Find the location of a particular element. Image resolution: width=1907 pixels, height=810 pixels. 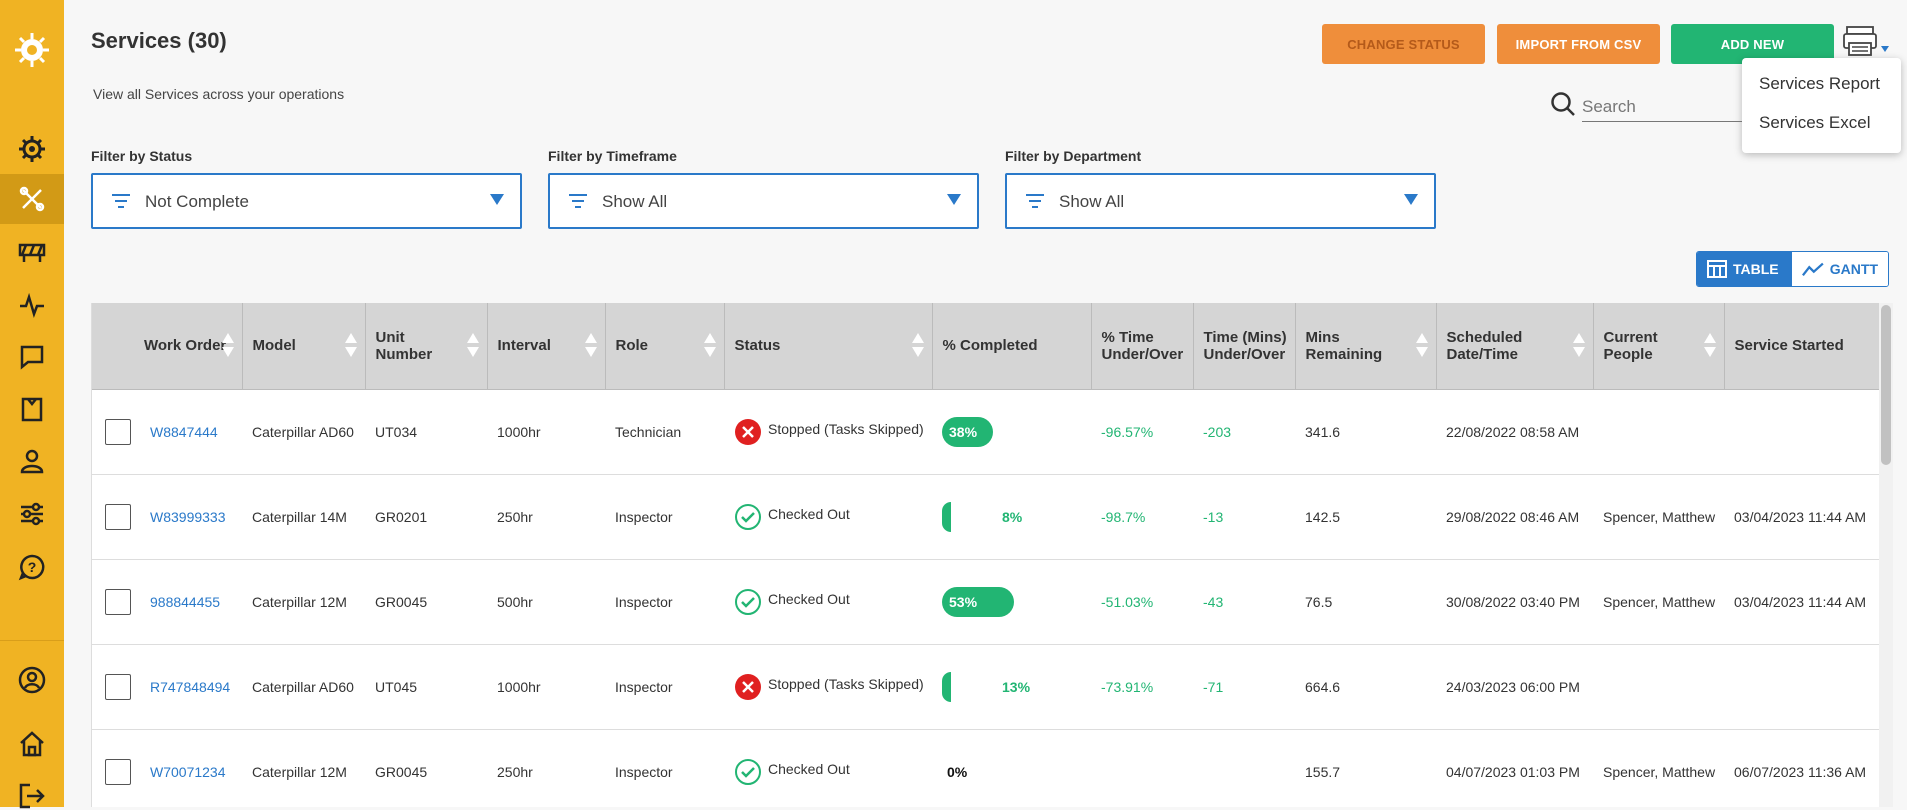

table-icon is located at coordinates (1717, 269).